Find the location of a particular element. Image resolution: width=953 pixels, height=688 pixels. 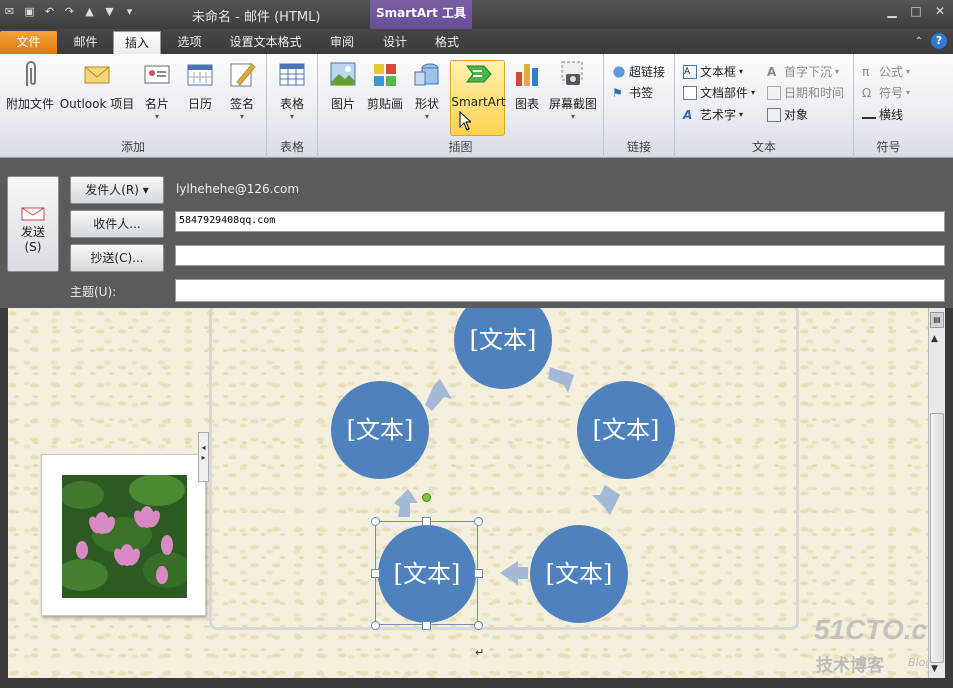

chart-icon is located at coordinates (527, 75).